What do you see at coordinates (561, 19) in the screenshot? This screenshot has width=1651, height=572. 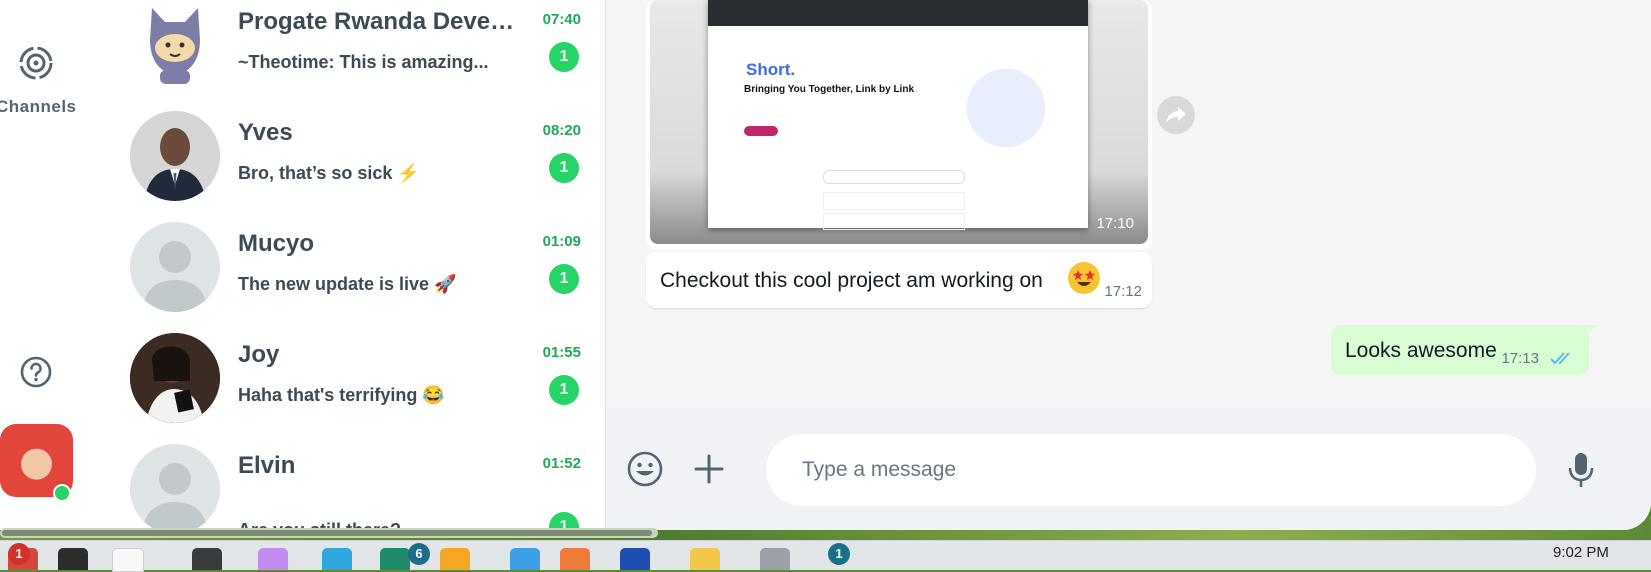 I see `chat-time: 07:40` at bounding box center [561, 19].